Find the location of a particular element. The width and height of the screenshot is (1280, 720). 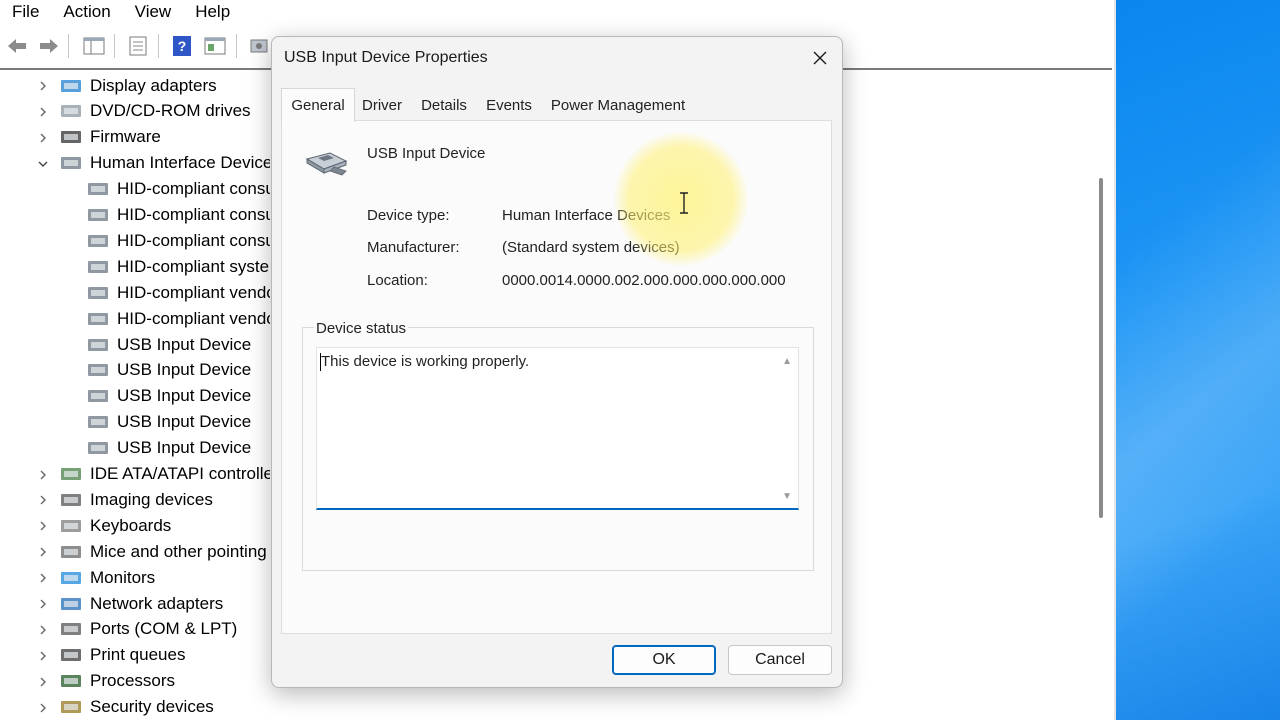

tree-item: Display adapters is located at coordinates (165, 85).